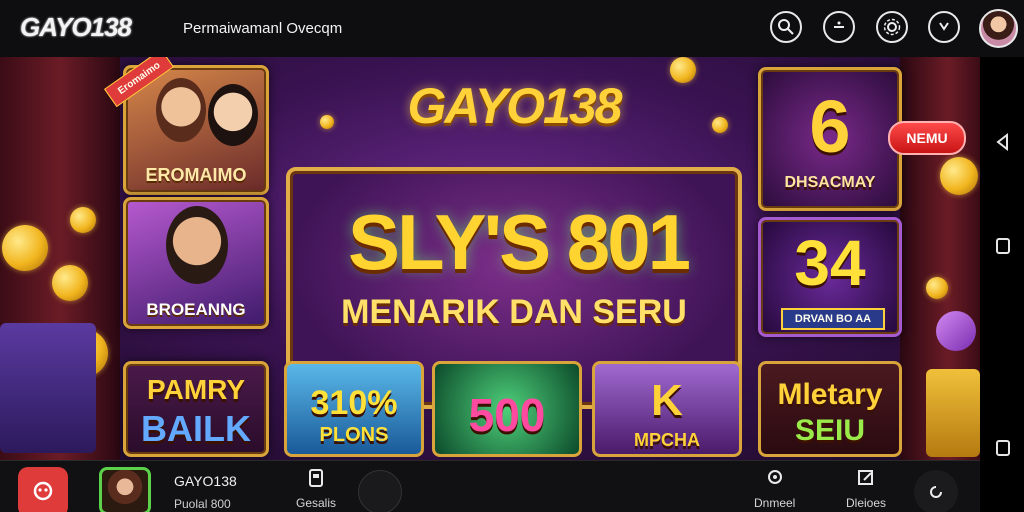 The height and width of the screenshot is (512, 1024). Describe the element at coordinates (1003, 144) in the screenshot. I see `back-icon` at that location.